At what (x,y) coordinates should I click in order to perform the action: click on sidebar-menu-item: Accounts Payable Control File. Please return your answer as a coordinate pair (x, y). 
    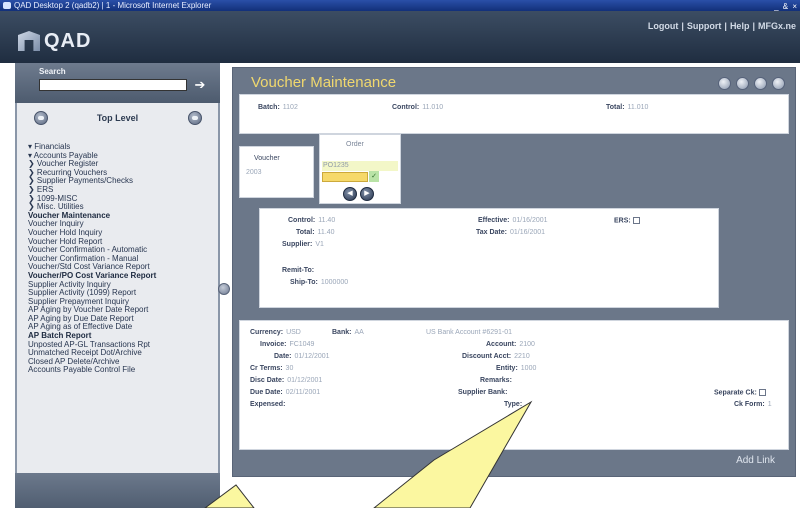
    Looking at the image, I should click on (123, 370).